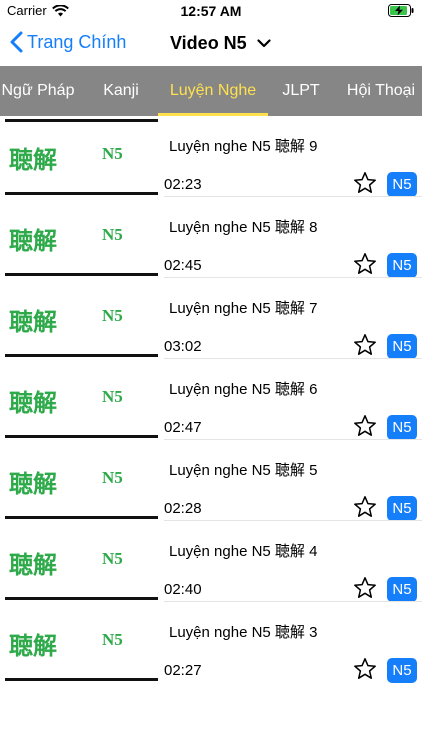  Describe the element at coordinates (243, 308) in the screenshot. I see `video-title: Luyện nghe N5 聴解 7` at that location.